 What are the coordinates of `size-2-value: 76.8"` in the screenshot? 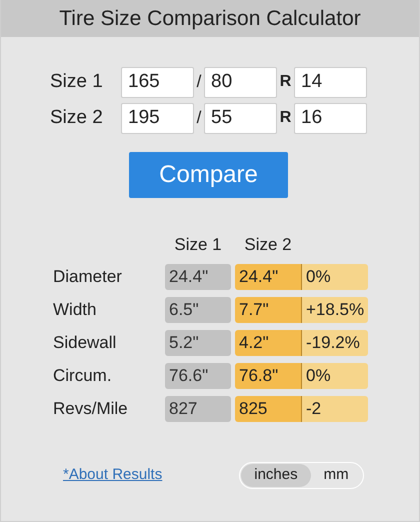 It's located at (268, 375).